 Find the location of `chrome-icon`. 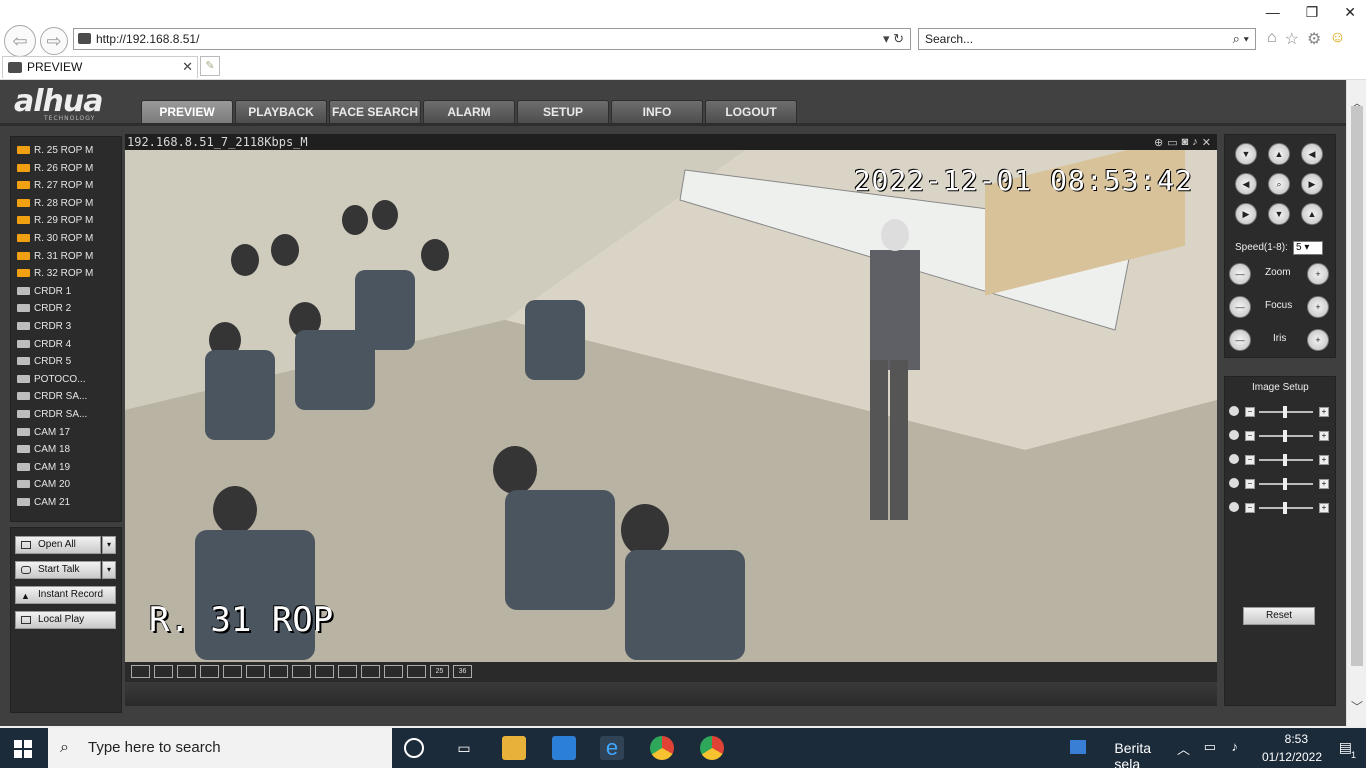

chrome-icon is located at coordinates (662, 748).